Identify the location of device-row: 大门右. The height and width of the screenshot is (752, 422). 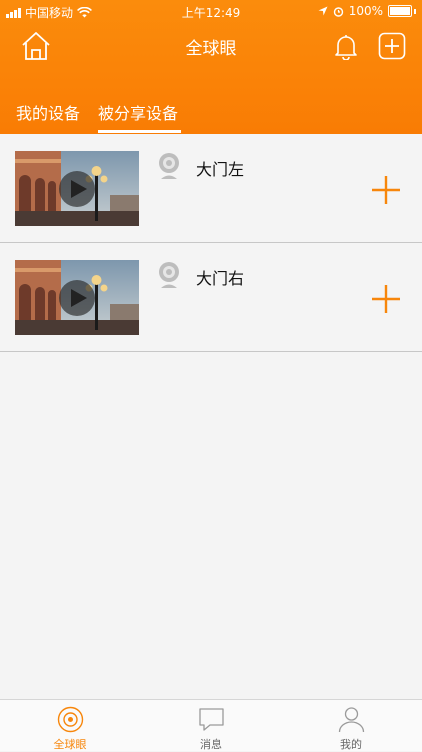
(211, 297).